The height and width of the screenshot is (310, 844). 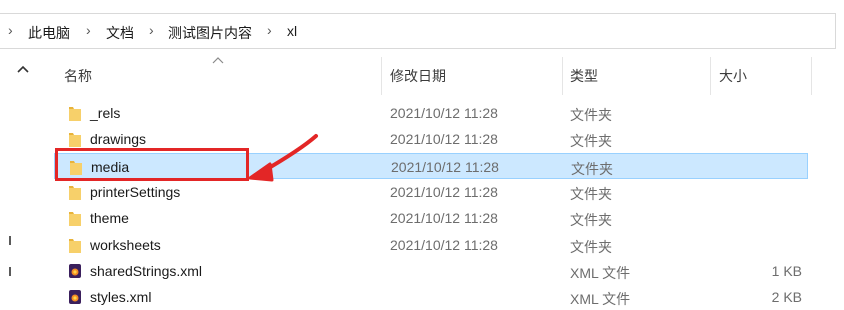 I want to click on annotation-arrow, so click(x=283, y=158).